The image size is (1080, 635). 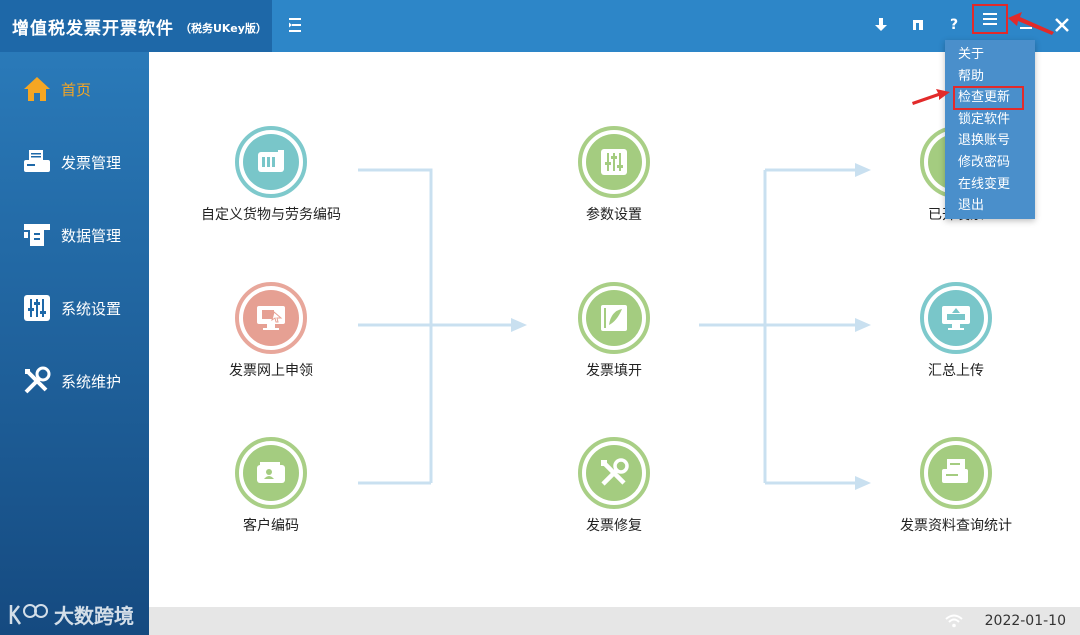 I want to click on node-online-apply: 发票网上申领, so click(x=271, y=331).